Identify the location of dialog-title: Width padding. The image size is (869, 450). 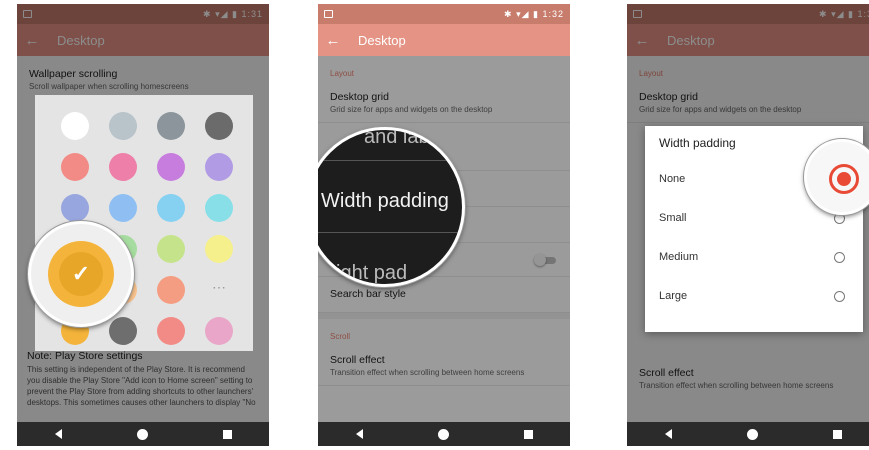
(697, 143).